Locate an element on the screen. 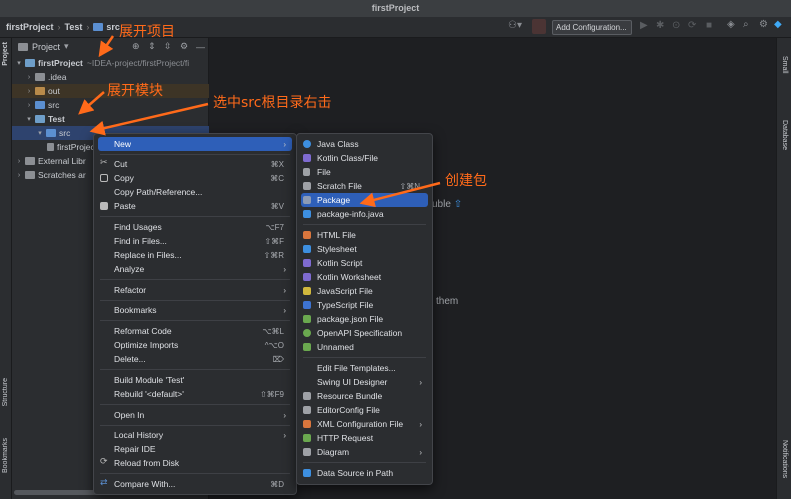 The height and width of the screenshot is (499, 791). annotation-expand-project: 展开项目 is located at coordinates (147, 32).